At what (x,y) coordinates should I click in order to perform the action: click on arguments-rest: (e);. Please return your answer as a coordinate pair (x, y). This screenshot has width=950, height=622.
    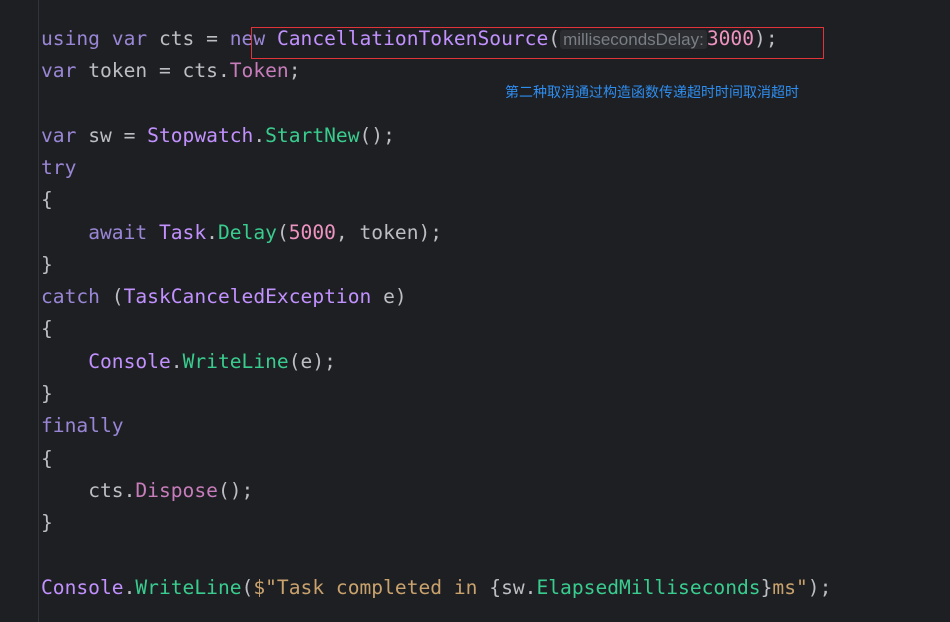
    Looking at the image, I should click on (312, 361).